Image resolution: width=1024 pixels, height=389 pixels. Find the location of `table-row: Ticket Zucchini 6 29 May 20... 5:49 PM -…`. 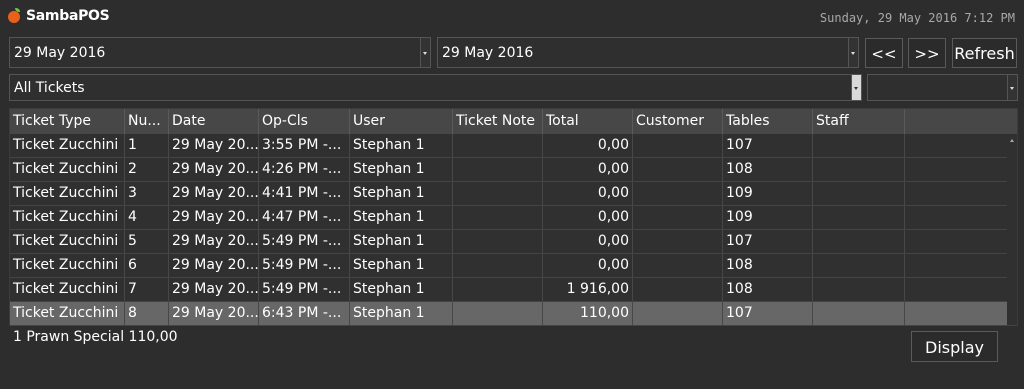

table-row: Ticket Zucchini 6 29 May 20... 5:49 PM -… is located at coordinates (513, 266).